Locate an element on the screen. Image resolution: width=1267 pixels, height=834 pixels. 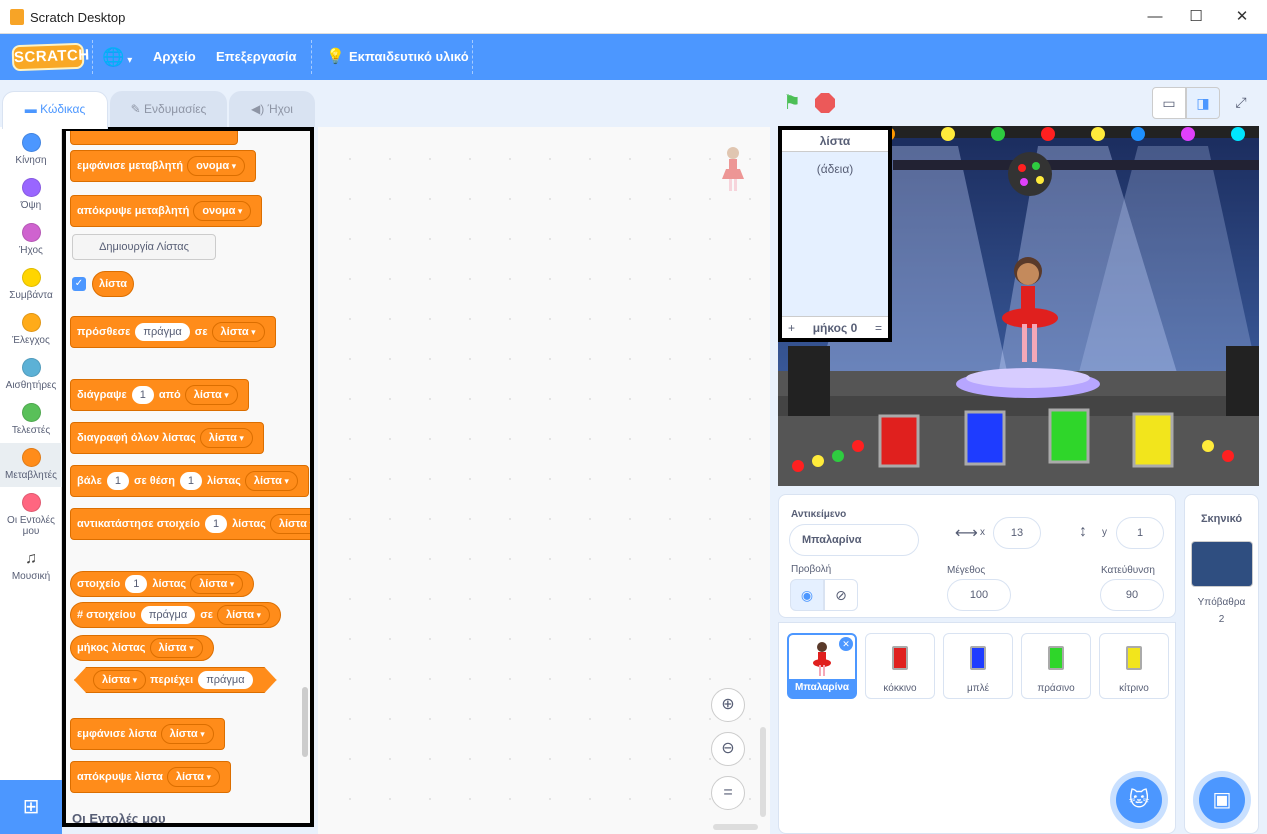
size-input: 100 is located at coordinates (979, 595).